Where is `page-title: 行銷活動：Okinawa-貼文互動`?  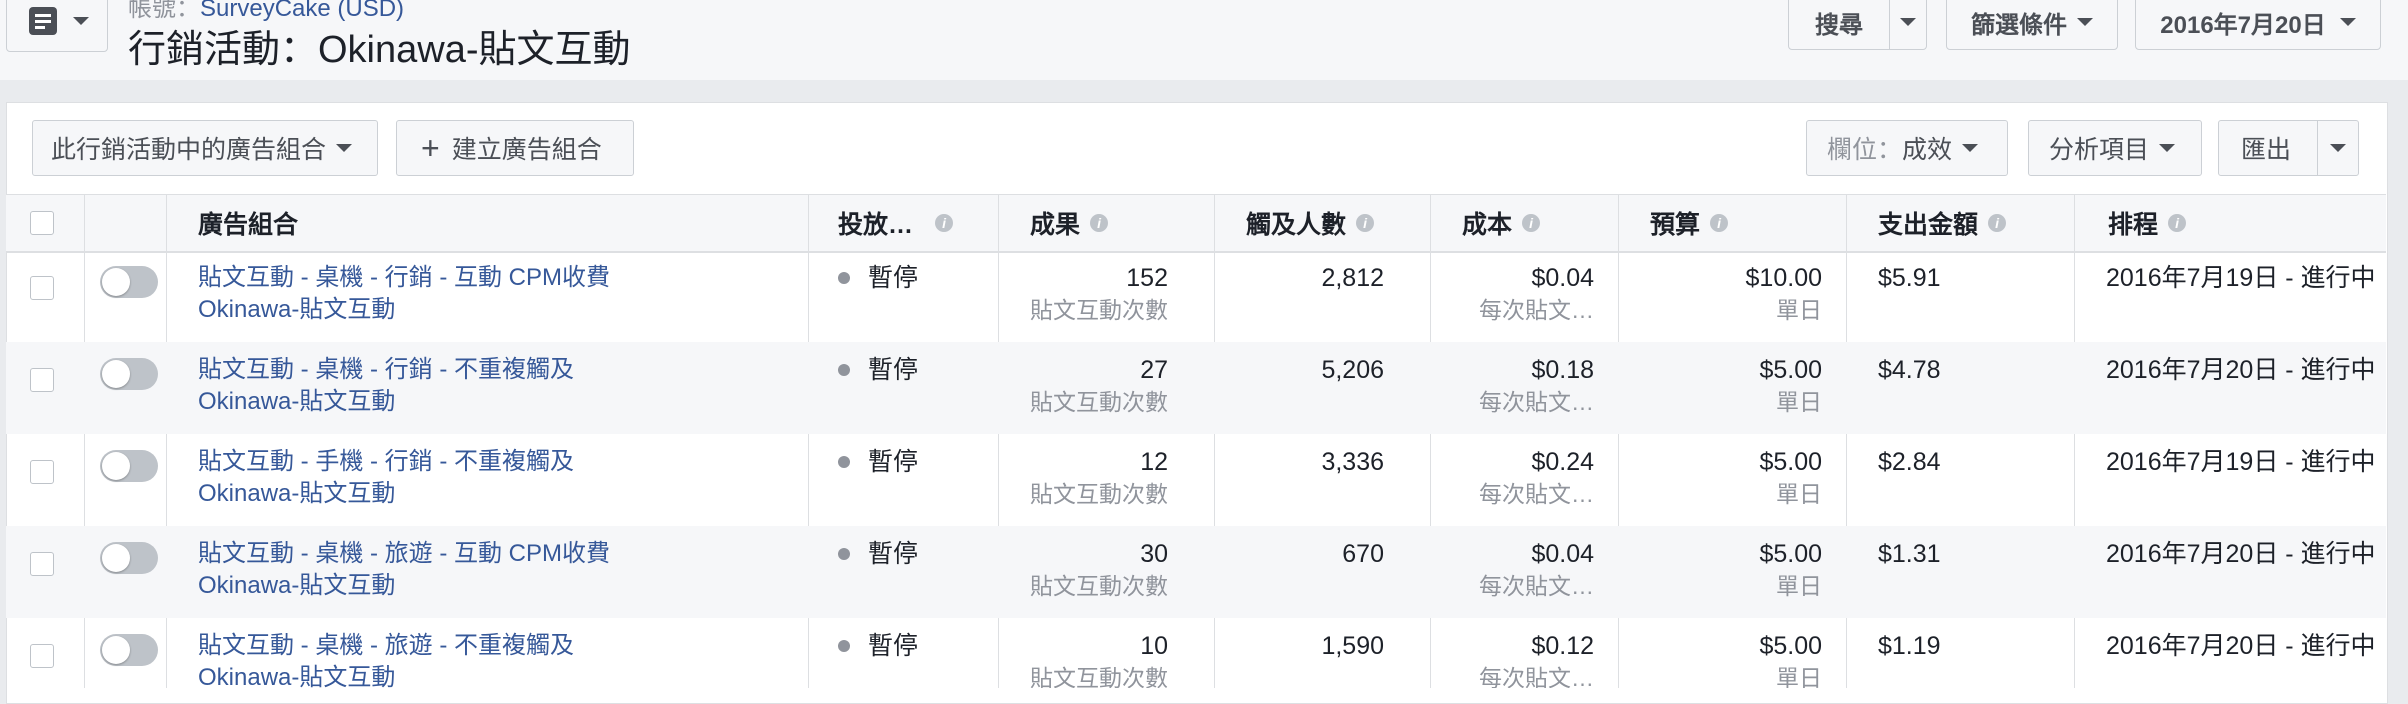
page-title: 行銷活動：Okinawa-貼文互動 is located at coordinates (379, 50).